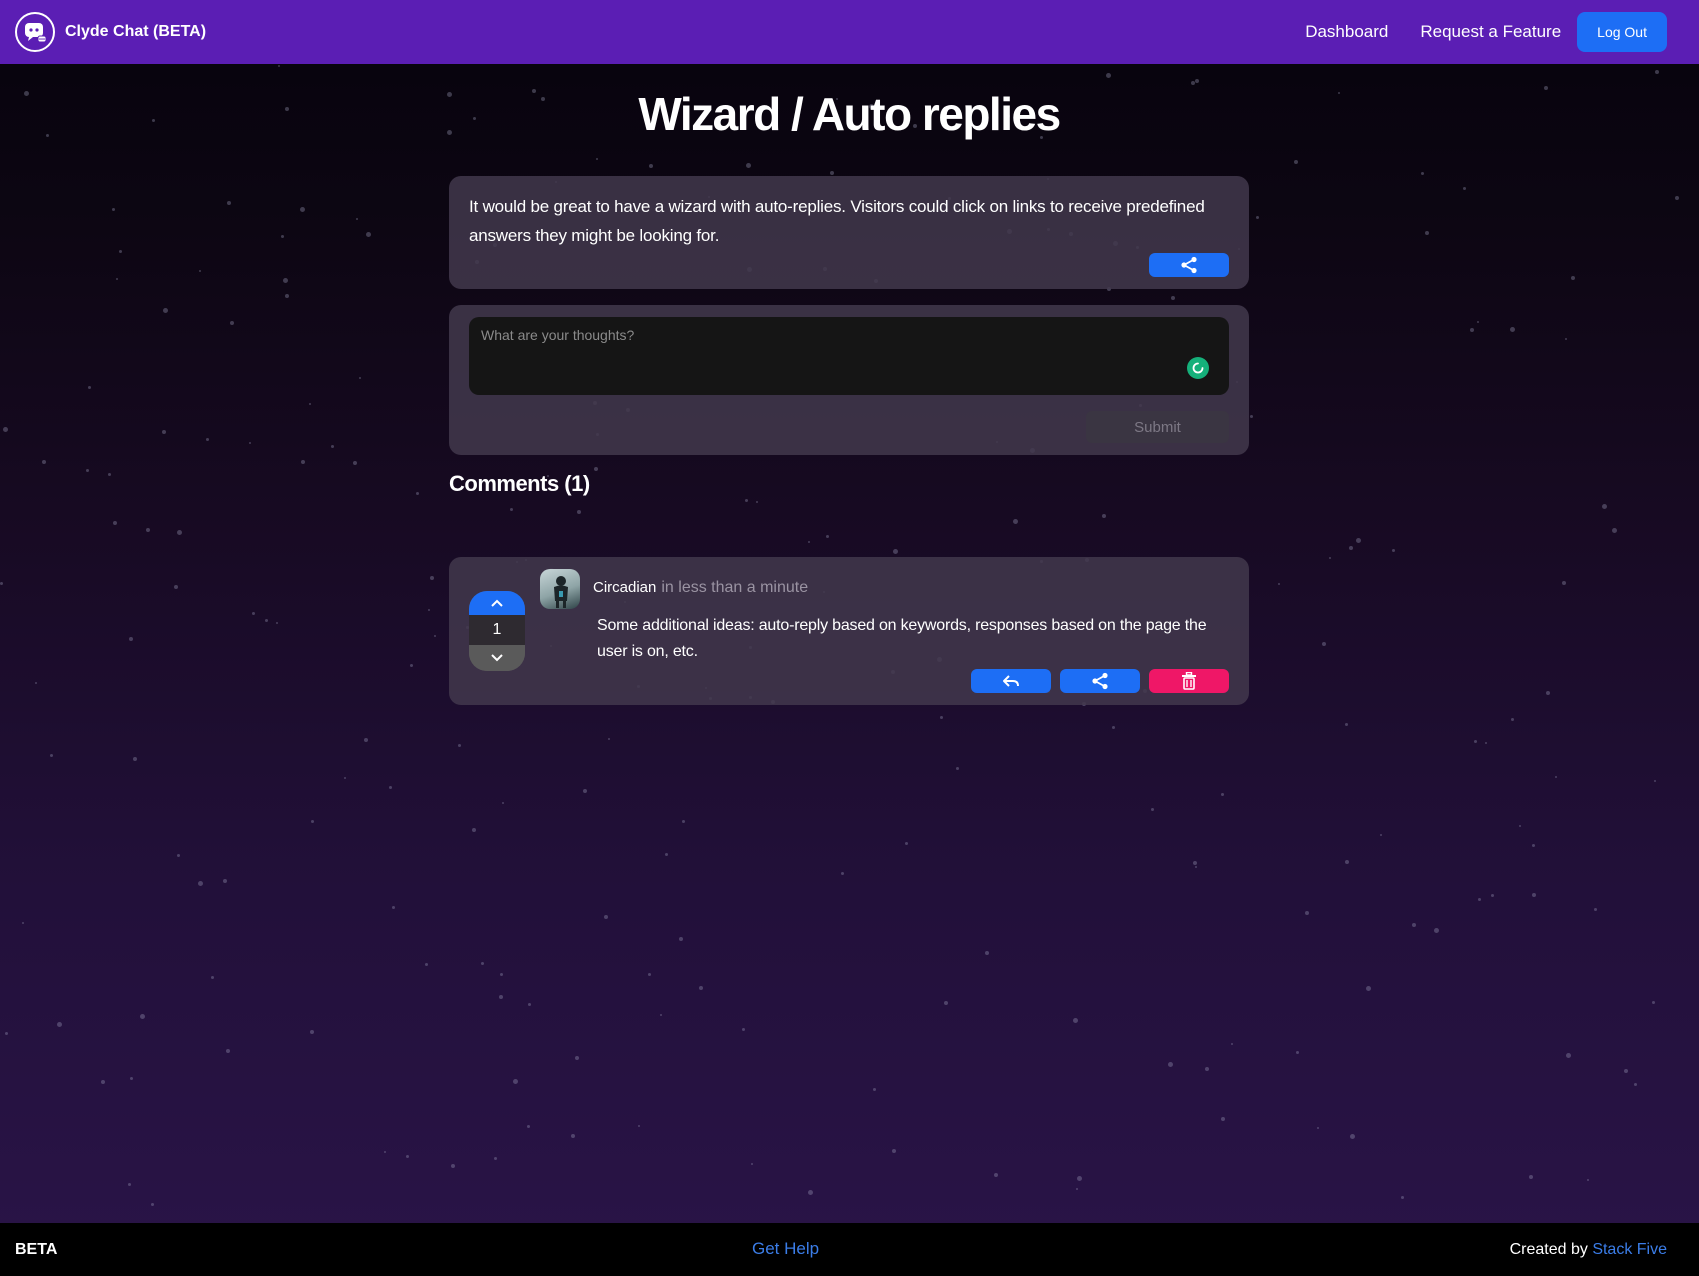 The width and height of the screenshot is (1699, 1276). I want to click on nav-dashboard-link: Dashboard, so click(1346, 32).